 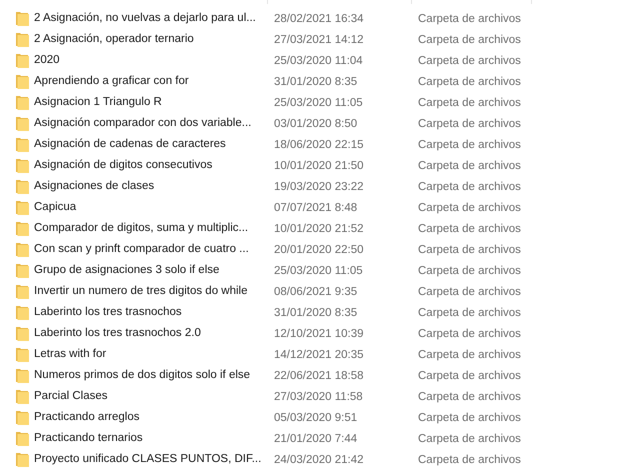 What do you see at coordinates (318, 60) in the screenshot?
I see `modified-date: 25/03/2020 11:04` at bounding box center [318, 60].